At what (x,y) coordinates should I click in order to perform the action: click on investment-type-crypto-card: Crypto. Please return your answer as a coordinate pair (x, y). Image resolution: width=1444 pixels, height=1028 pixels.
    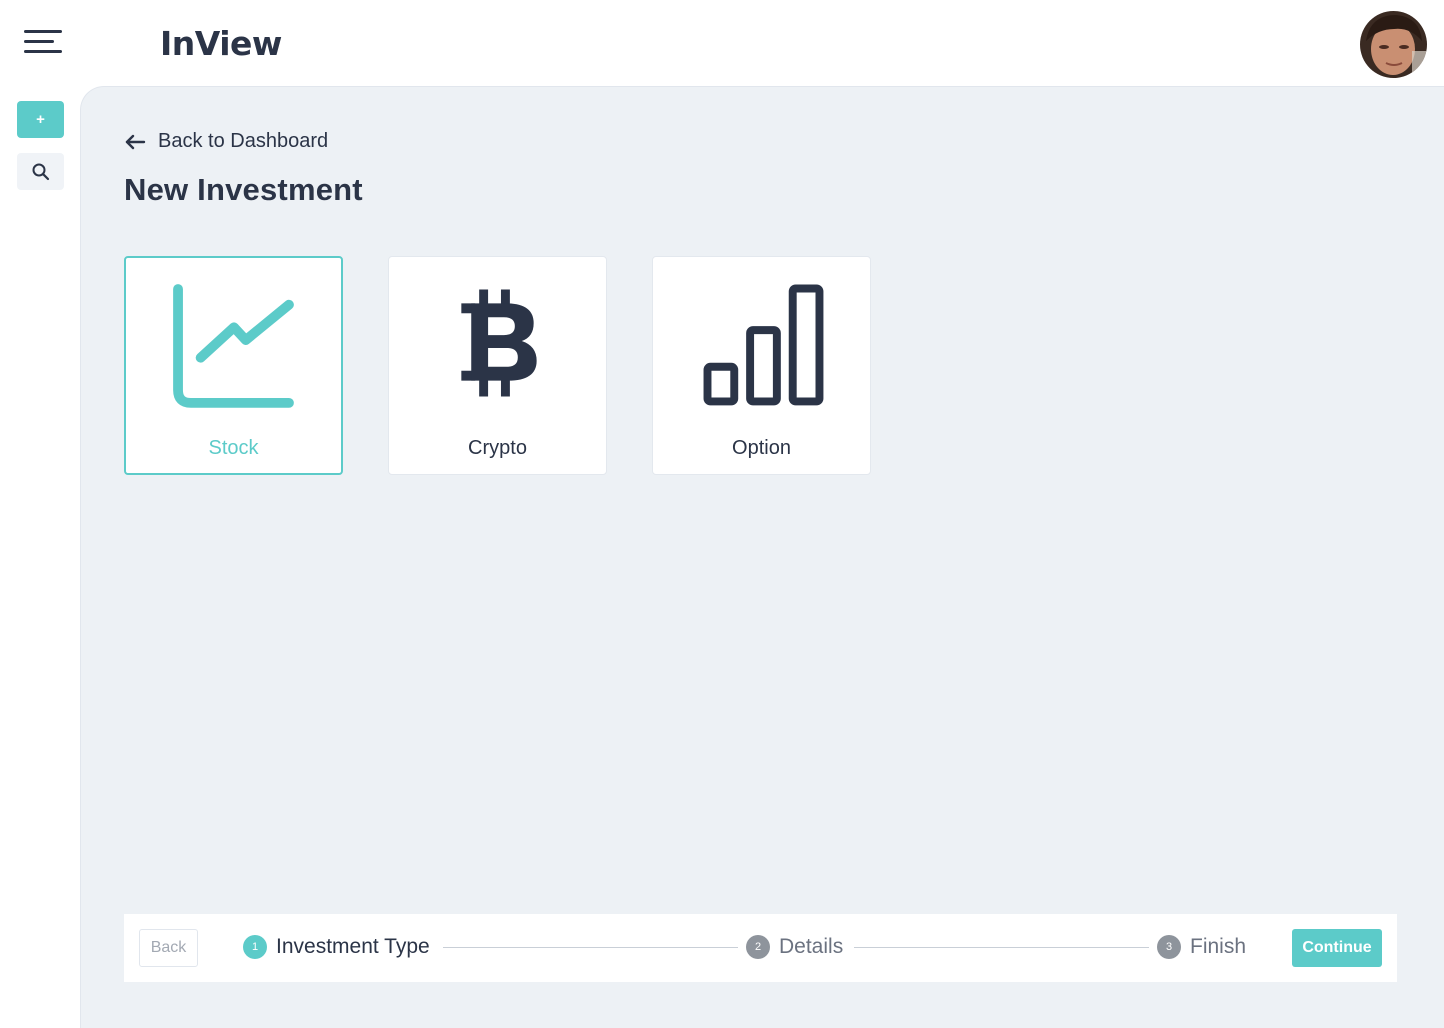
    Looking at the image, I should click on (497, 365).